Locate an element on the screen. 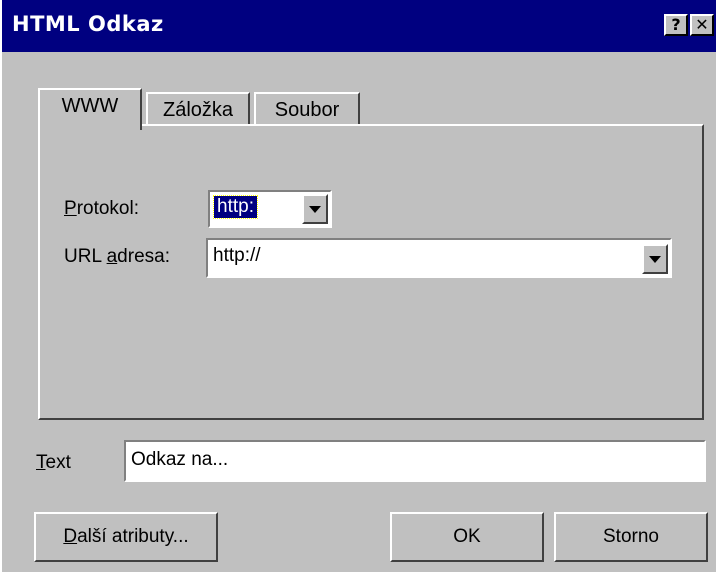 The height and width of the screenshot is (572, 716). tab-soubor: Soubor is located at coordinates (307, 109).